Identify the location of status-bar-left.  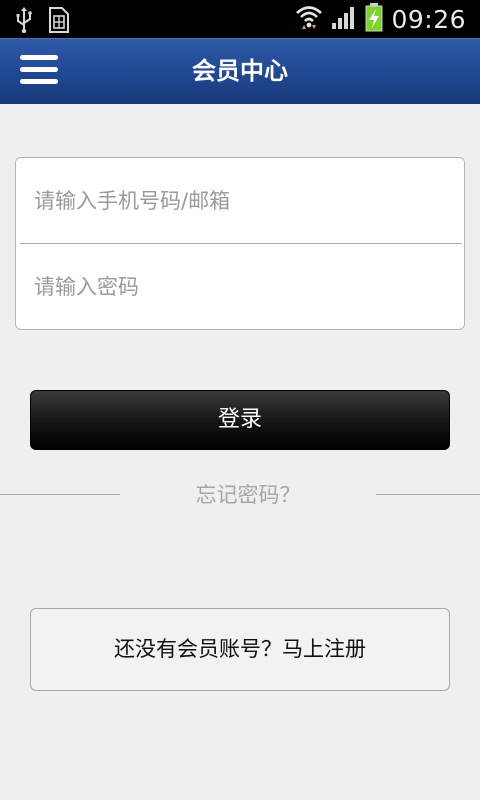
(42, 22).